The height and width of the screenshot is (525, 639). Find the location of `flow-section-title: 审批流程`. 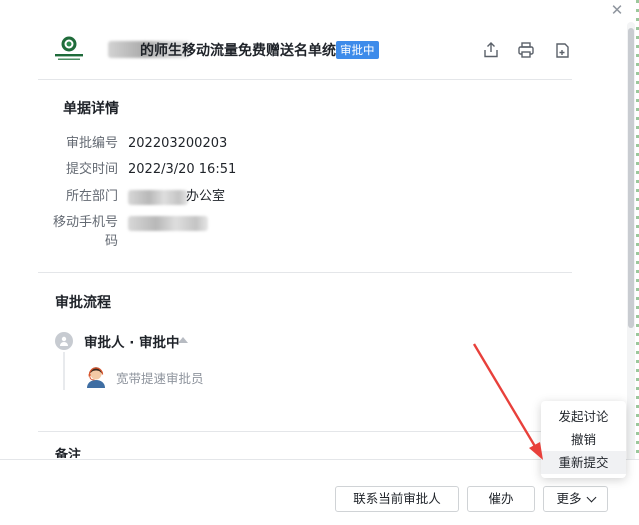

flow-section-title: 审批流程 is located at coordinates (83, 303).